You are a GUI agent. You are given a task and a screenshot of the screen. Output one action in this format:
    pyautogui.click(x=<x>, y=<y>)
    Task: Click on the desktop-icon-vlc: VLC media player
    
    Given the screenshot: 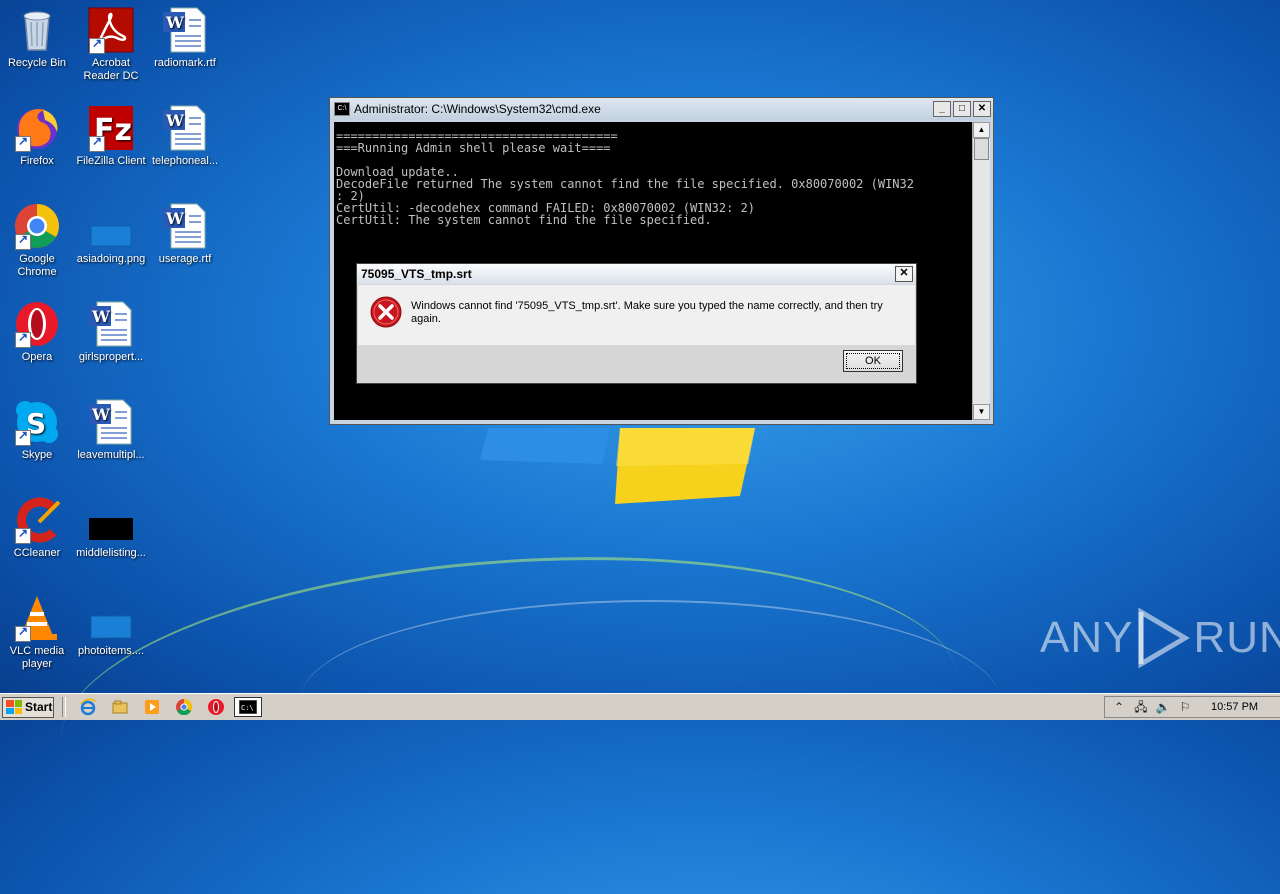 What is the action you would take?
    pyautogui.click(x=37, y=632)
    